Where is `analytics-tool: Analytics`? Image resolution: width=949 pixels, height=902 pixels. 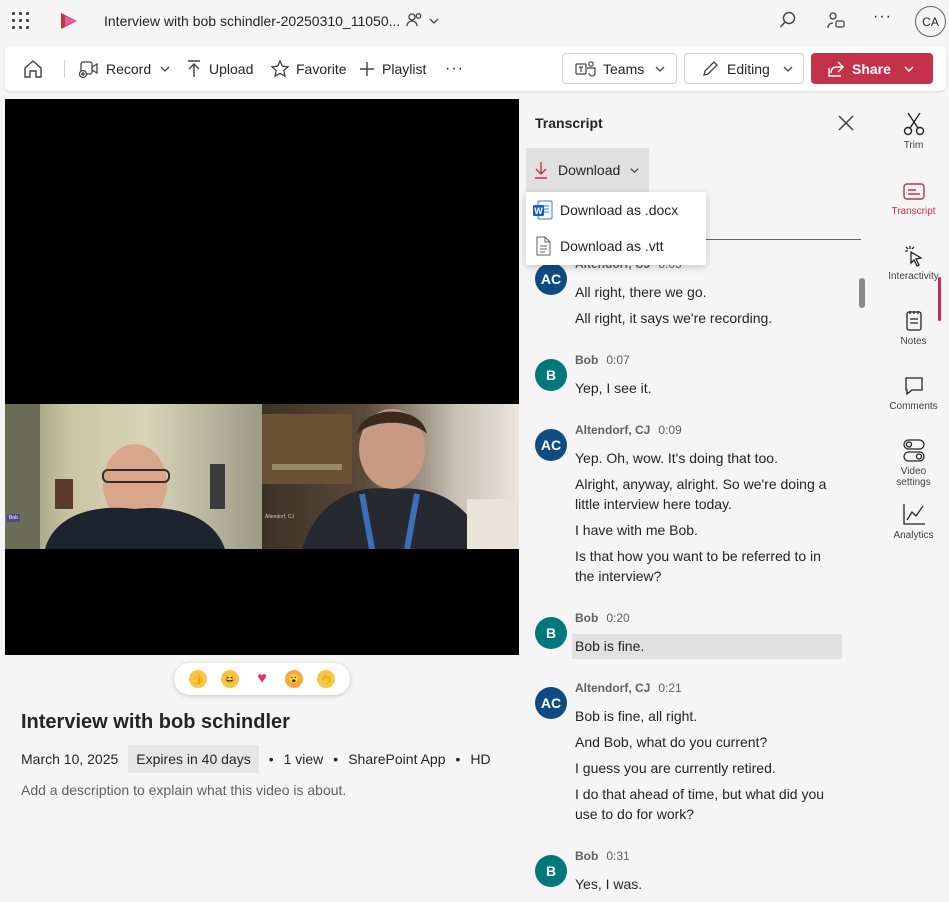 analytics-tool: Analytics is located at coordinates (913, 521).